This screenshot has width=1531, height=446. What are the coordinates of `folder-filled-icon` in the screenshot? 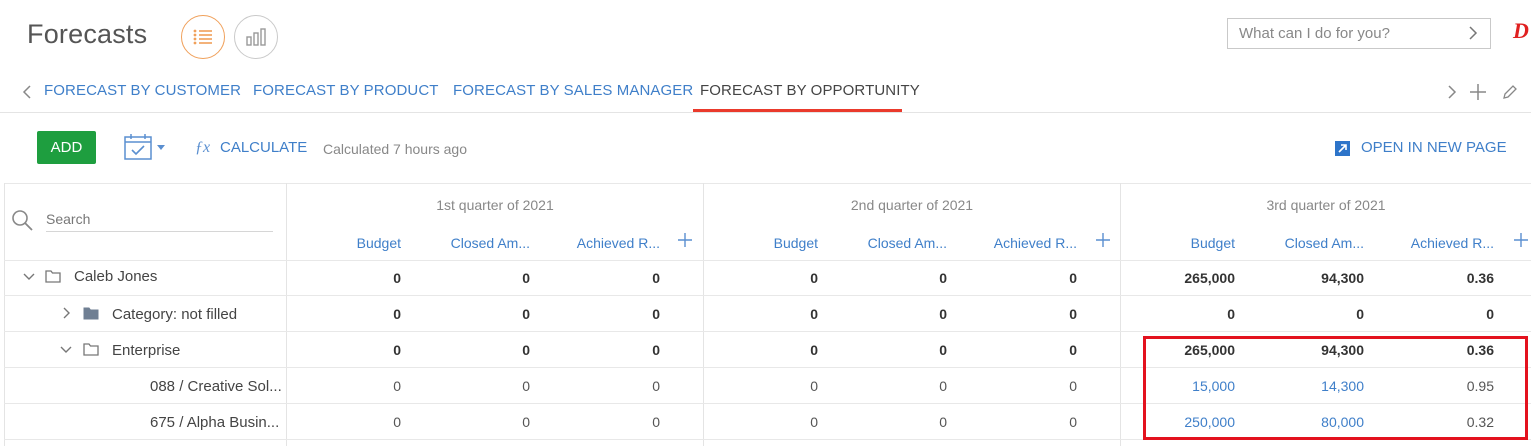 It's located at (91, 313).